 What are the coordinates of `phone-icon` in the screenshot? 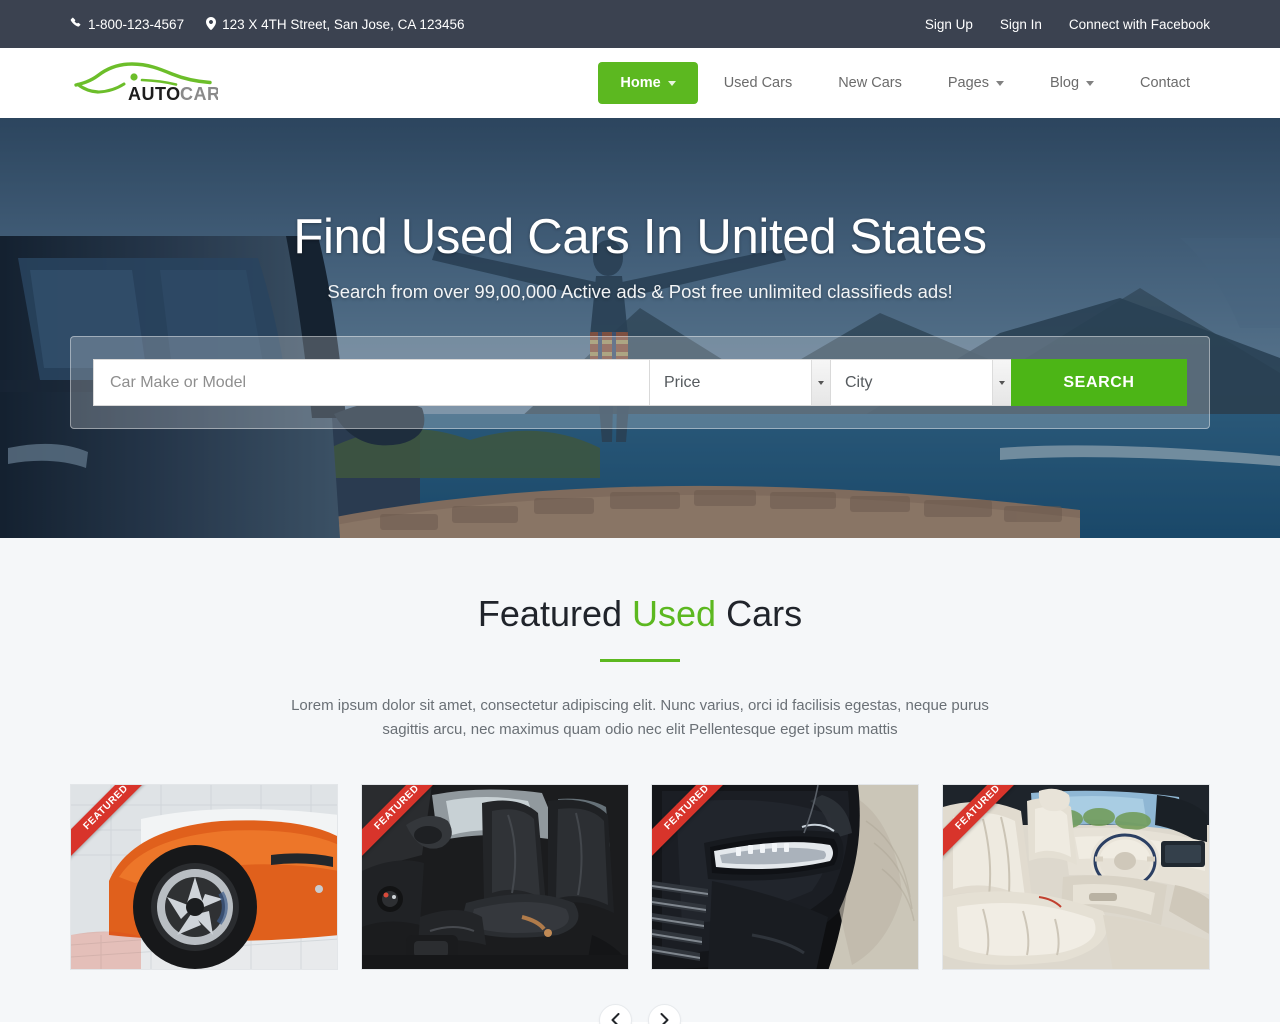 It's located at (76, 24).